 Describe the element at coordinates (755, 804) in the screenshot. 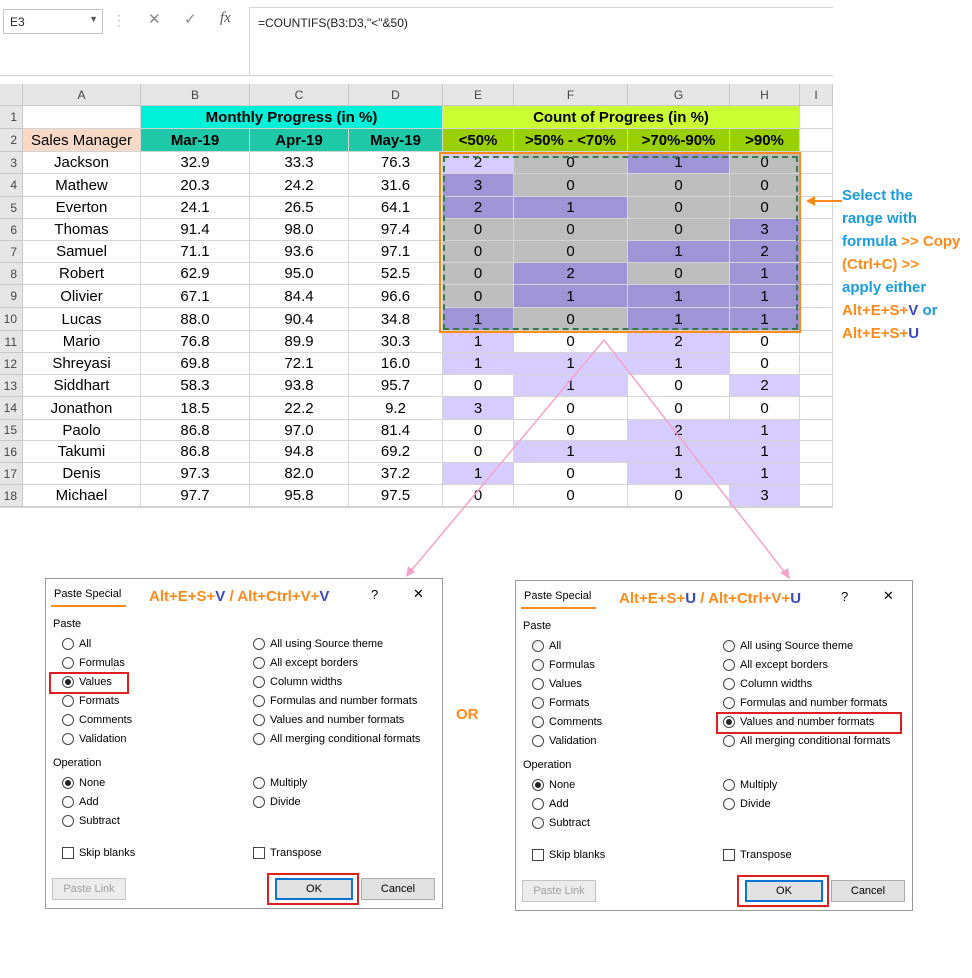

I see `option-label: Divide` at that location.